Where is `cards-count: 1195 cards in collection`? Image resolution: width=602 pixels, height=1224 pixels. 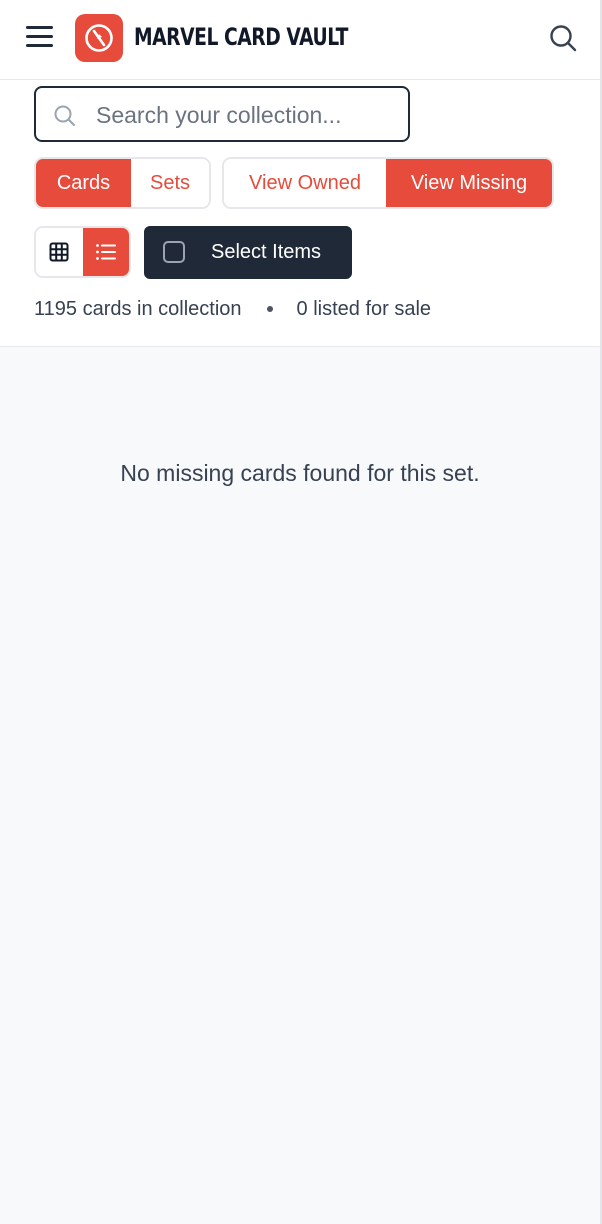
cards-count: 1195 cards in collection is located at coordinates (138, 309).